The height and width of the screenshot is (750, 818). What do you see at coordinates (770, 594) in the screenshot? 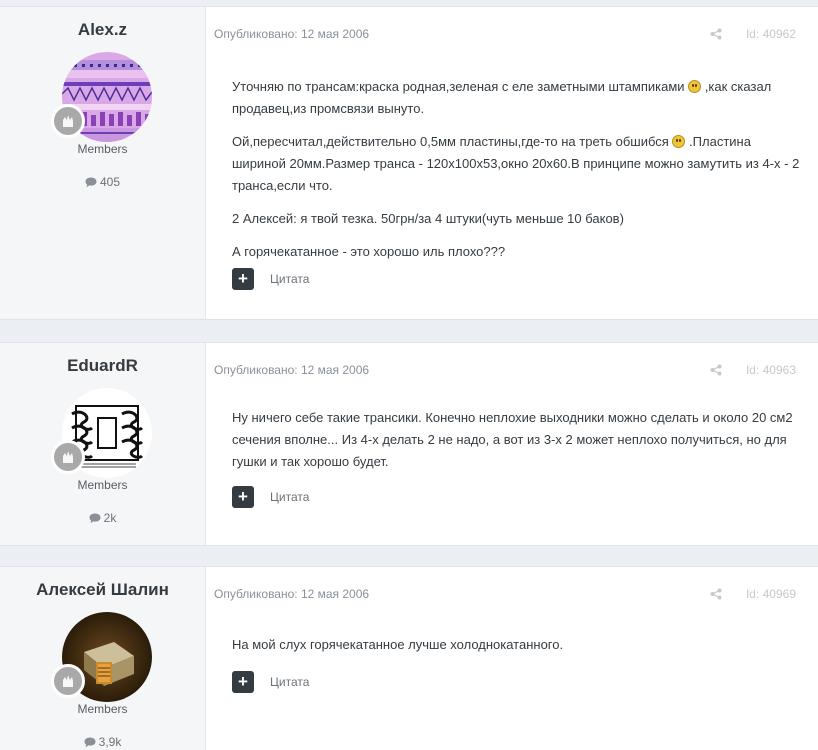
I see `post-id: Id: 40969` at bounding box center [770, 594].